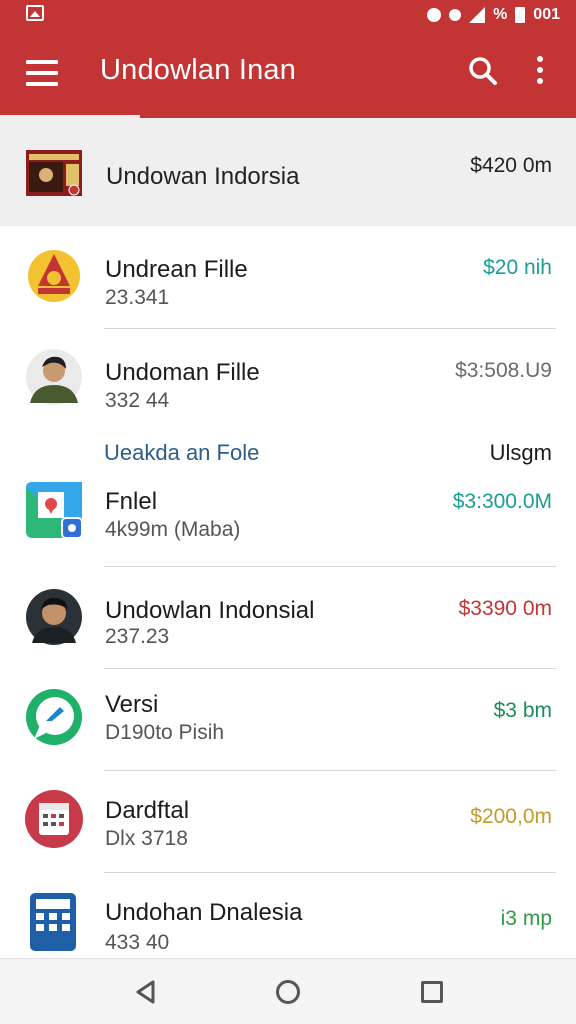 This screenshot has width=576, height=1024. Describe the element at coordinates (210, 610) in the screenshot. I see `item-name: Undowlan Indonsial` at that location.